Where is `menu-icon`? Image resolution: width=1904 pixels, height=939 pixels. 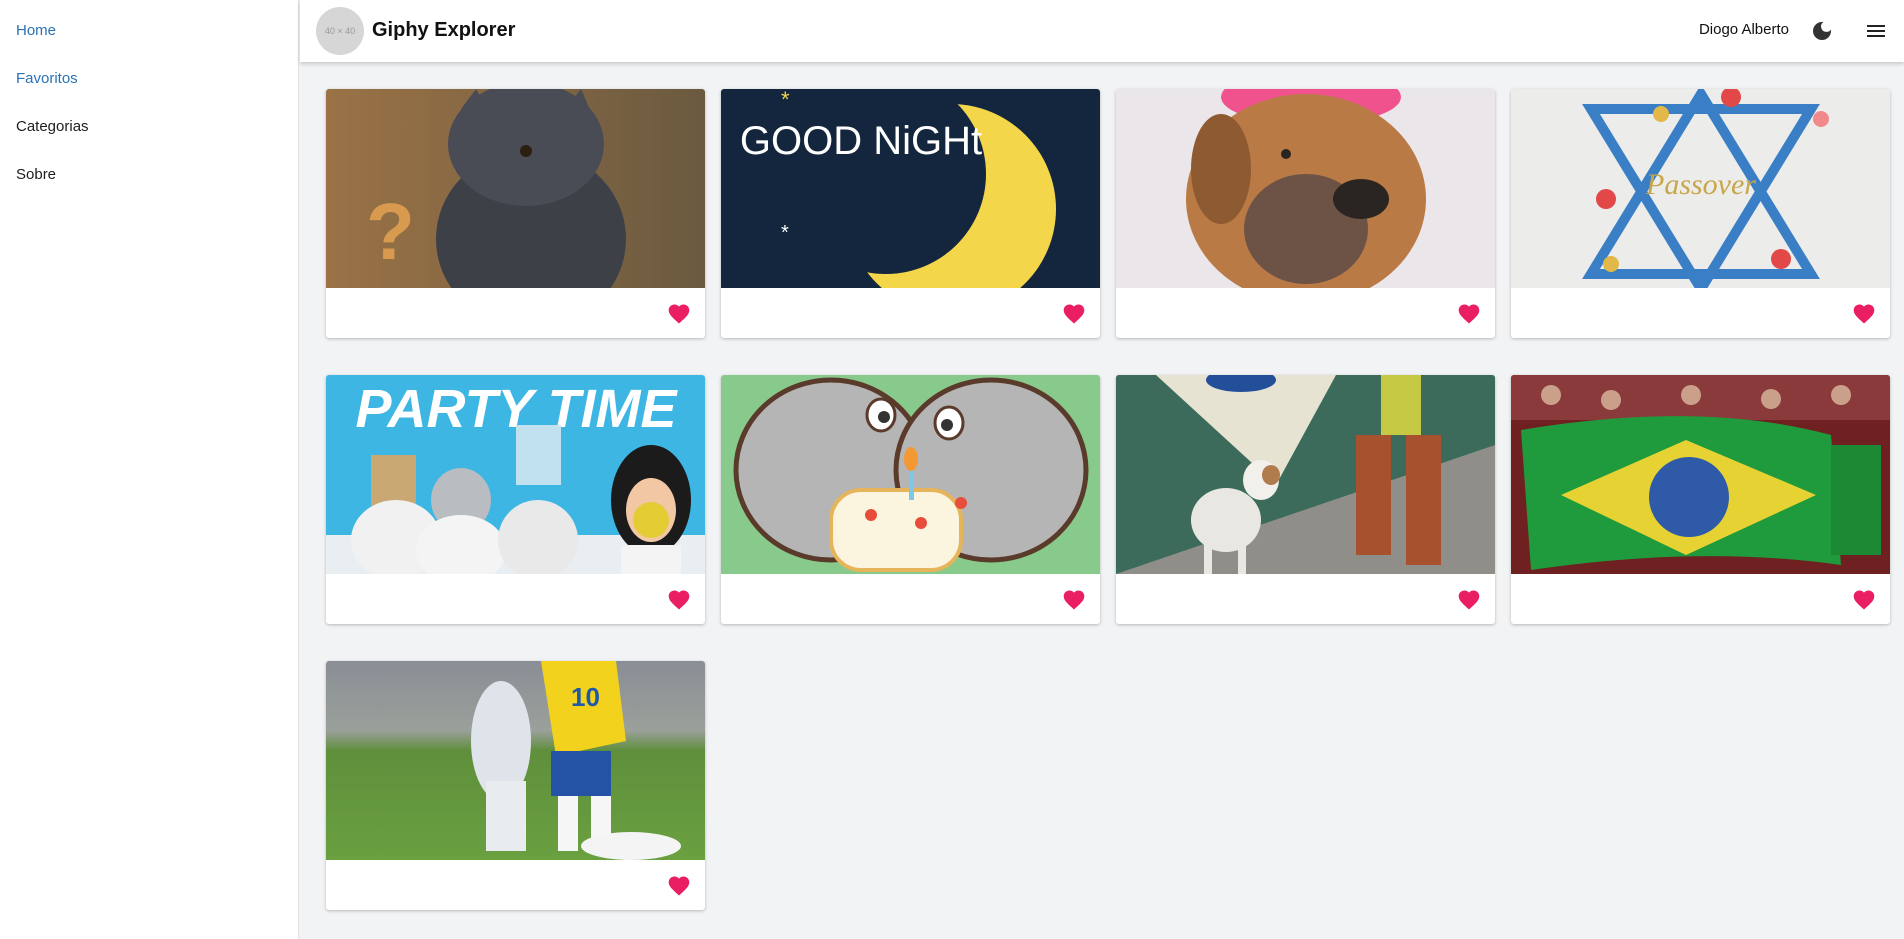 menu-icon is located at coordinates (1876, 31).